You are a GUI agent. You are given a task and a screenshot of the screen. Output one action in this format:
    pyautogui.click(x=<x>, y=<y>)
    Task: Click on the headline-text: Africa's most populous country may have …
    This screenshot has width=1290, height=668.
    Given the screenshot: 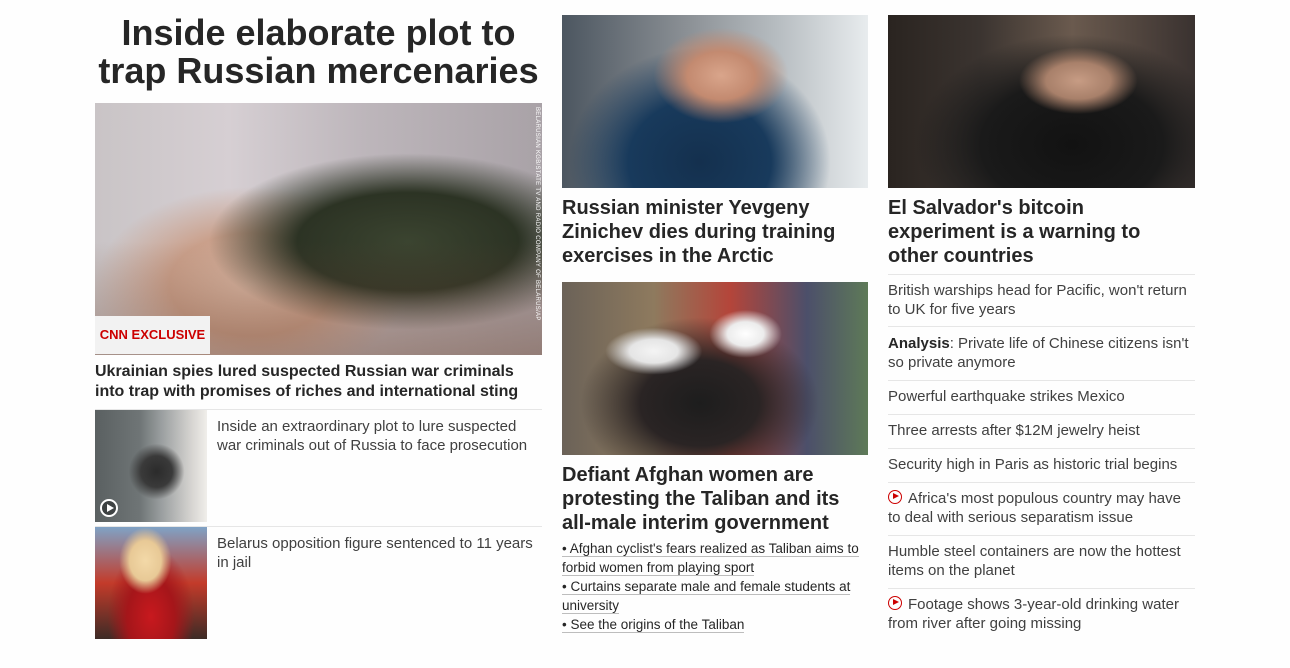 What is the action you would take?
    pyautogui.click(x=1034, y=508)
    